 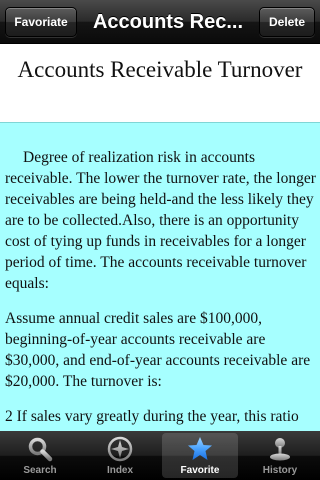 I want to click on favorite-button: Favoriate, so click(x=41, y=22).